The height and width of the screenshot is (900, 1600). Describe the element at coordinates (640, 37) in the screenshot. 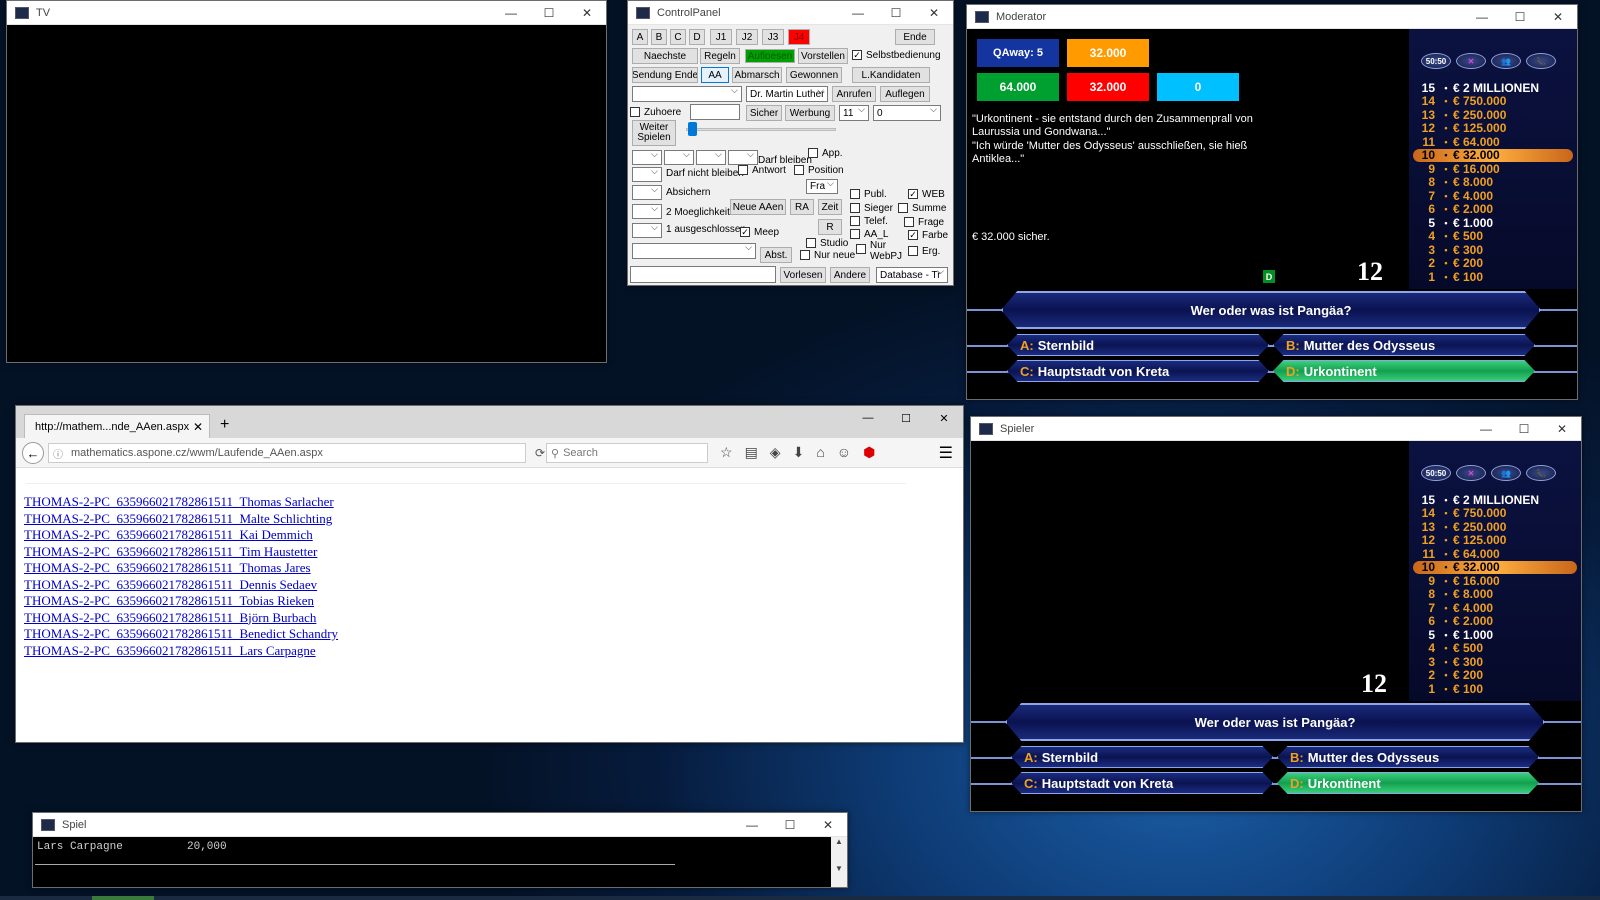

I see `cp-button-a: A` at that location.